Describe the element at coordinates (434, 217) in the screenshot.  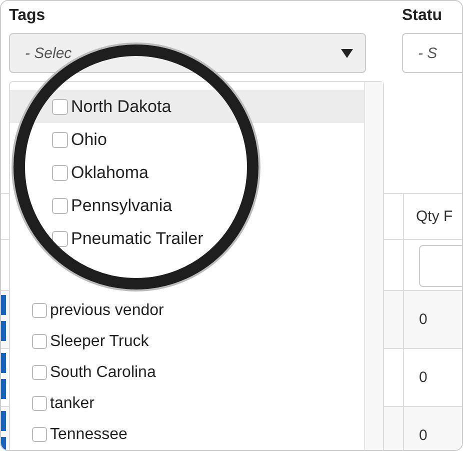
I see `column-header: Qty F` at that location.